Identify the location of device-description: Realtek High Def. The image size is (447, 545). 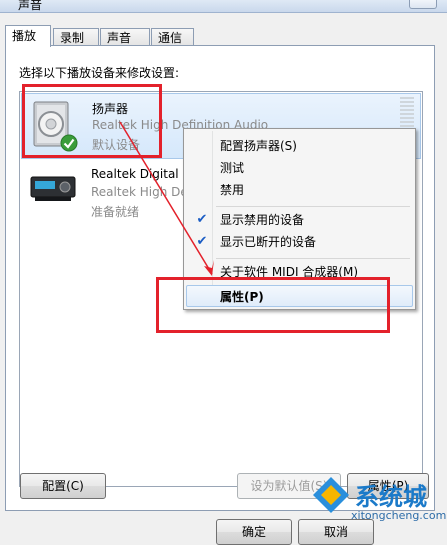
(141, 192).